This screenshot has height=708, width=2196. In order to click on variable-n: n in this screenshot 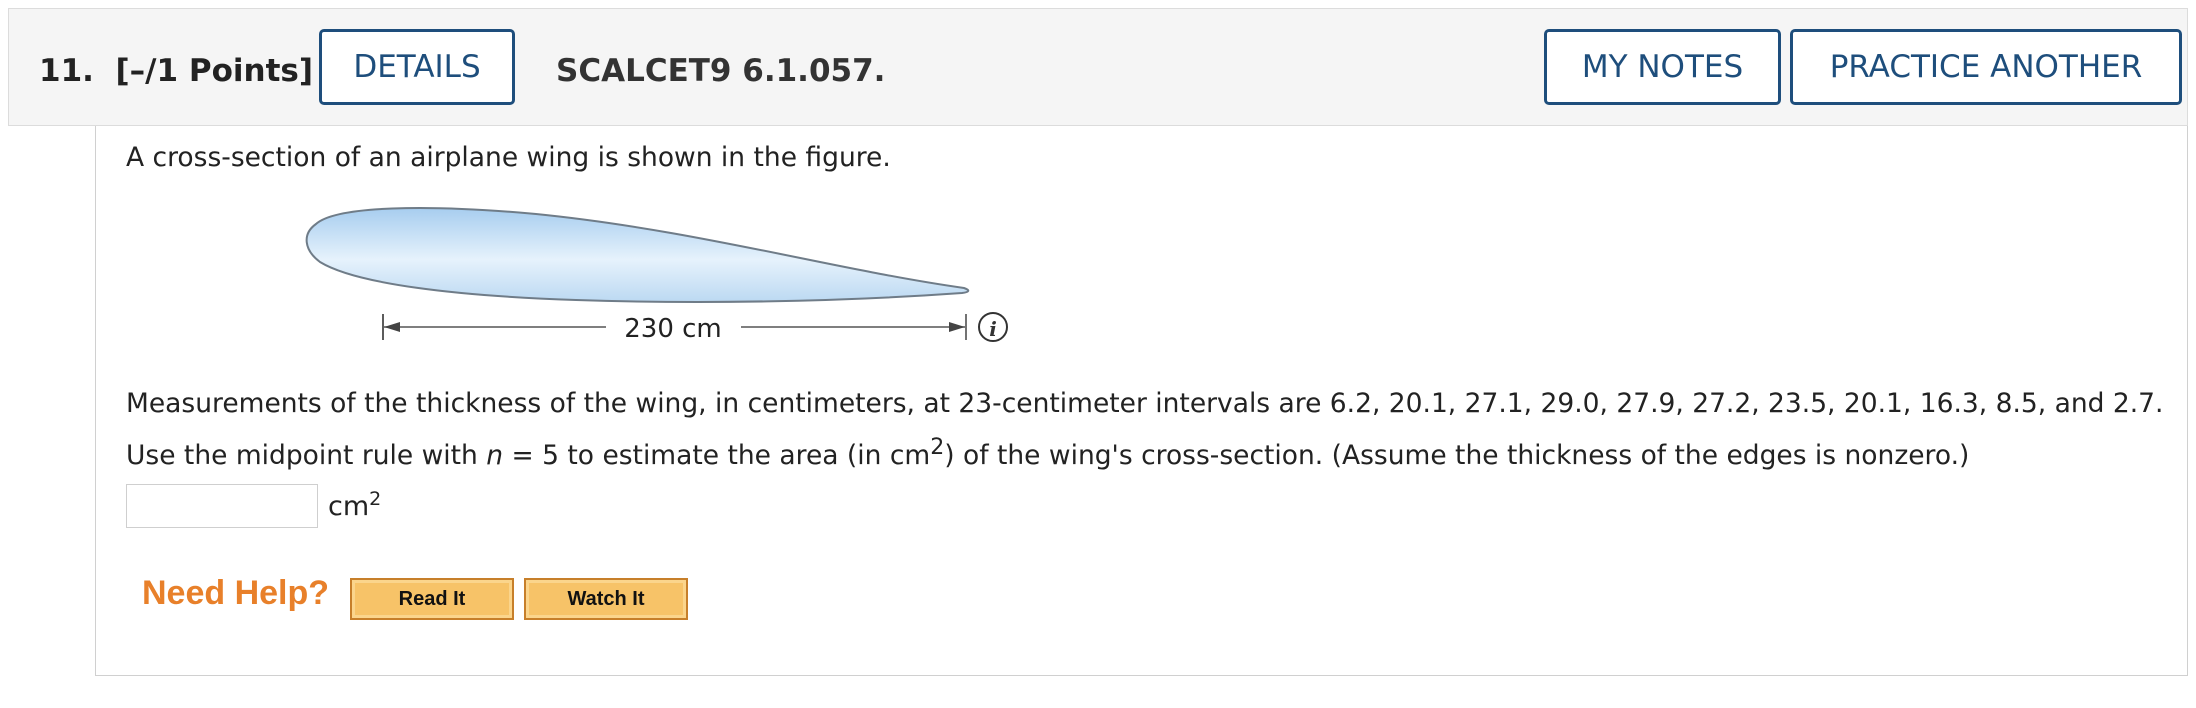, I will do `click(495, 455)`.